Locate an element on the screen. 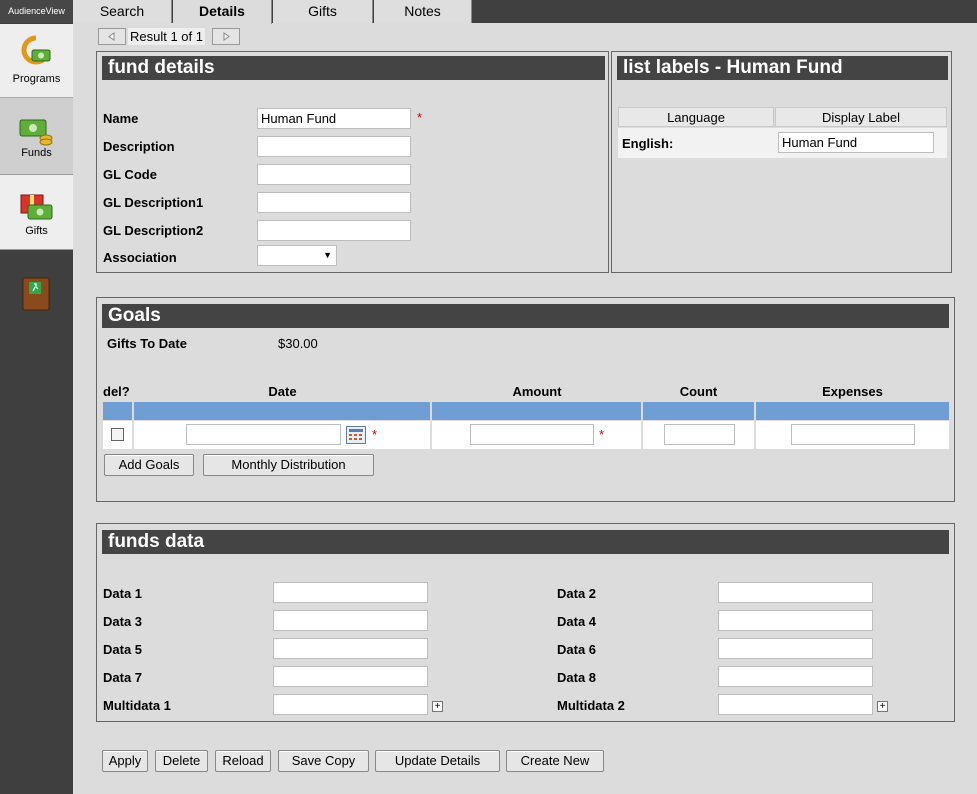 This screenshot has height=794, width=977. pager-label: Result 1 of 1 is located at coordinates (166, 36).